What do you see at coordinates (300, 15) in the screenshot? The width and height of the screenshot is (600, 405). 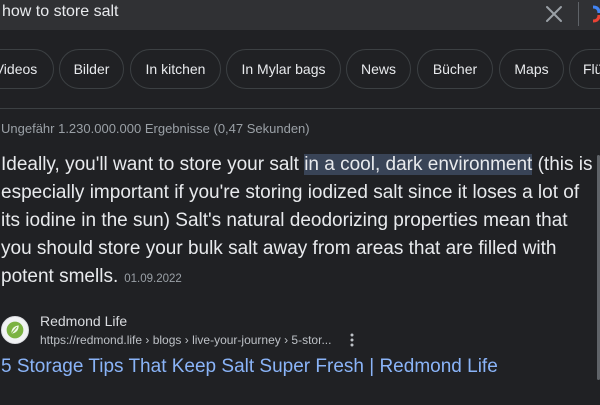 I see `search-bar: how to store salt` at bounding box center [300, 15].